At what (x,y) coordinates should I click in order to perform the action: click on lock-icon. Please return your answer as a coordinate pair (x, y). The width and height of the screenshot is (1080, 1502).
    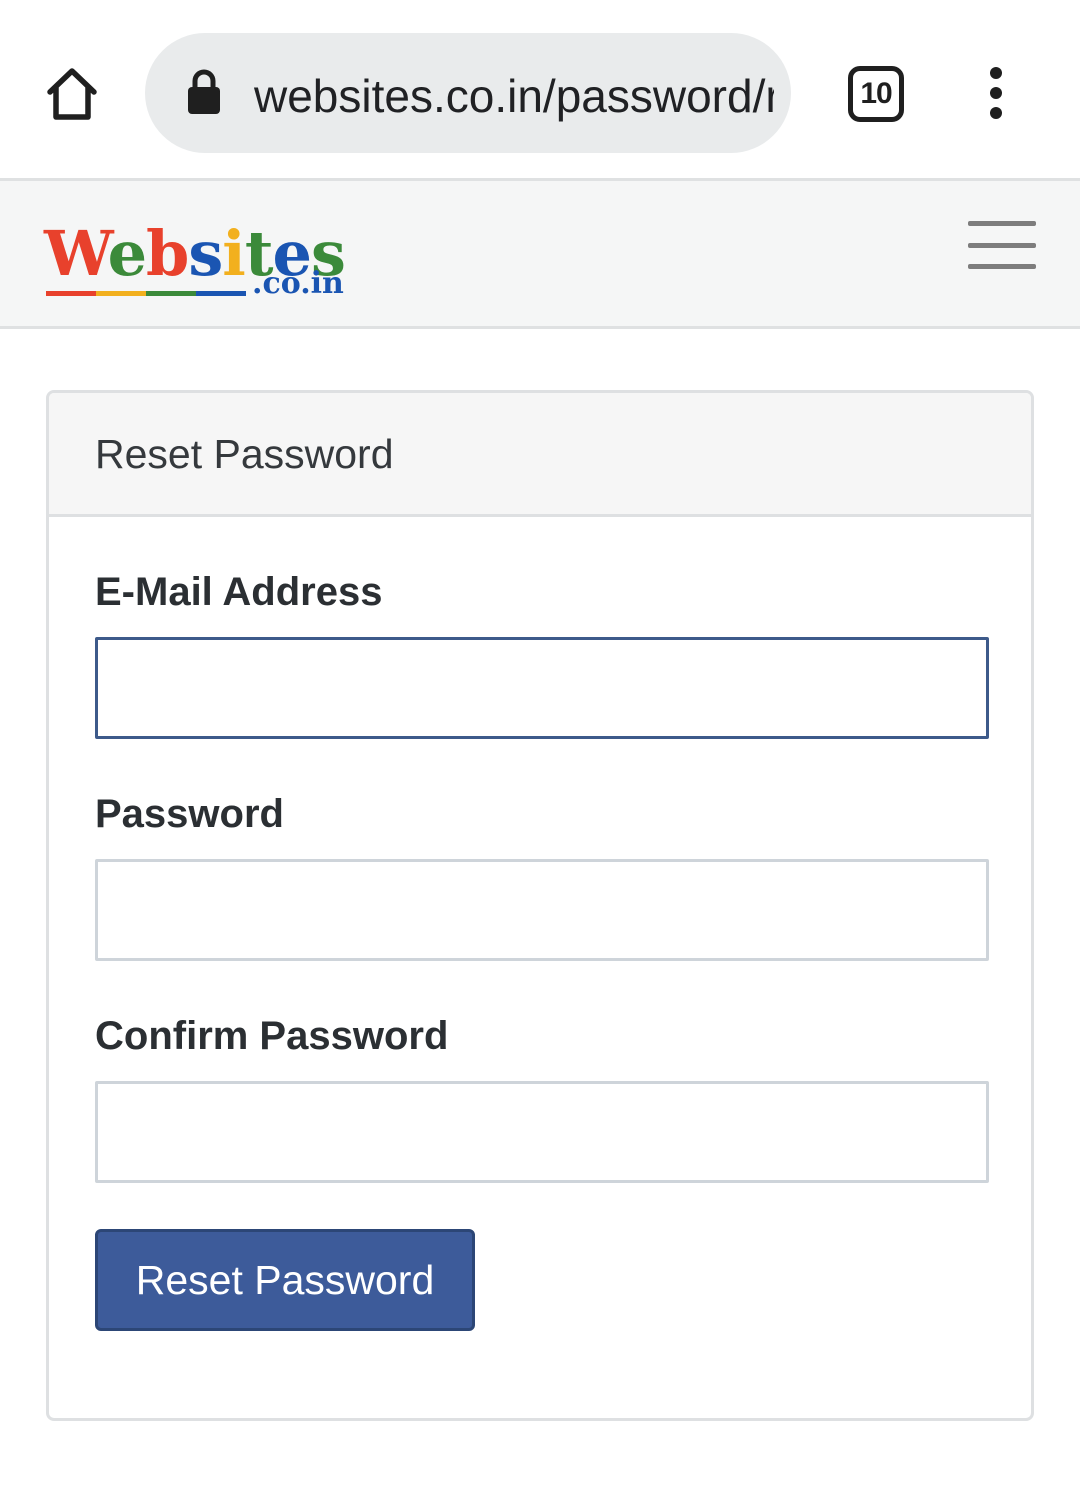
    Looking at the image, I should click on (204, 91).